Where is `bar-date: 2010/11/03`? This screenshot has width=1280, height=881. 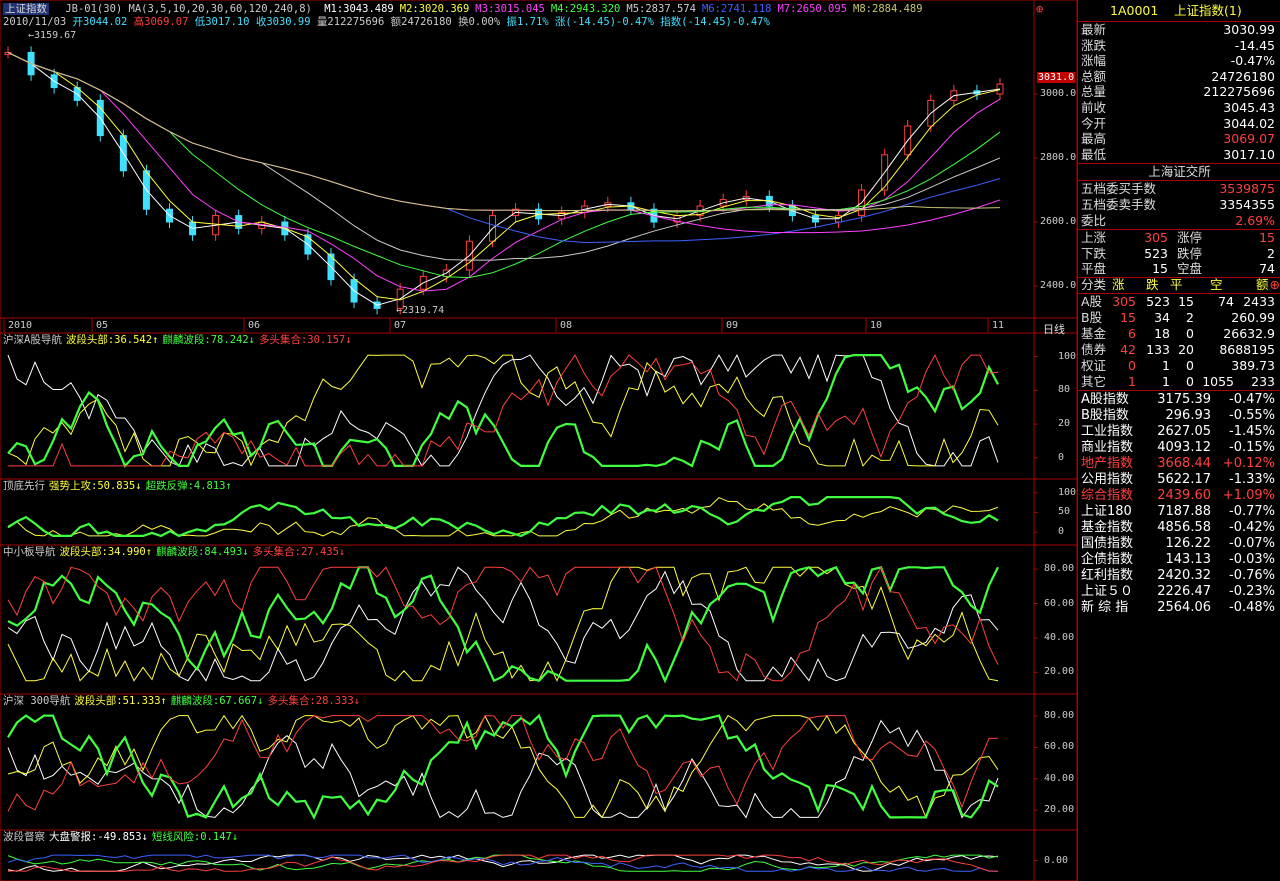 bar-date: 2010/11/03 is located at coordinates (35, 22).